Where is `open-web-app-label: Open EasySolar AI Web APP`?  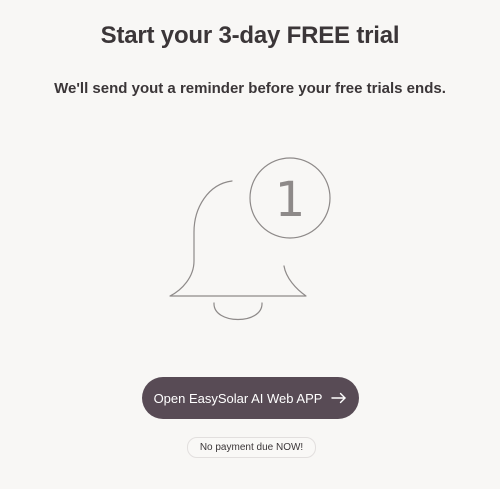 open-web-app-label: Open EasySolar AI Web APP is located at coordinates (238, 398).